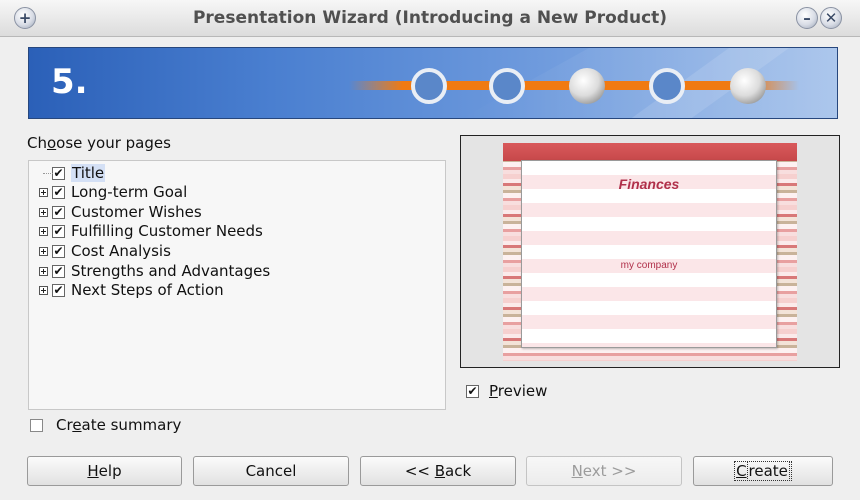 Image resolution: width=860 pixels, height=500 pixels. Describe the element at coordinates (587, 86) in the screenshot. I see `step-3-marker` at that location.